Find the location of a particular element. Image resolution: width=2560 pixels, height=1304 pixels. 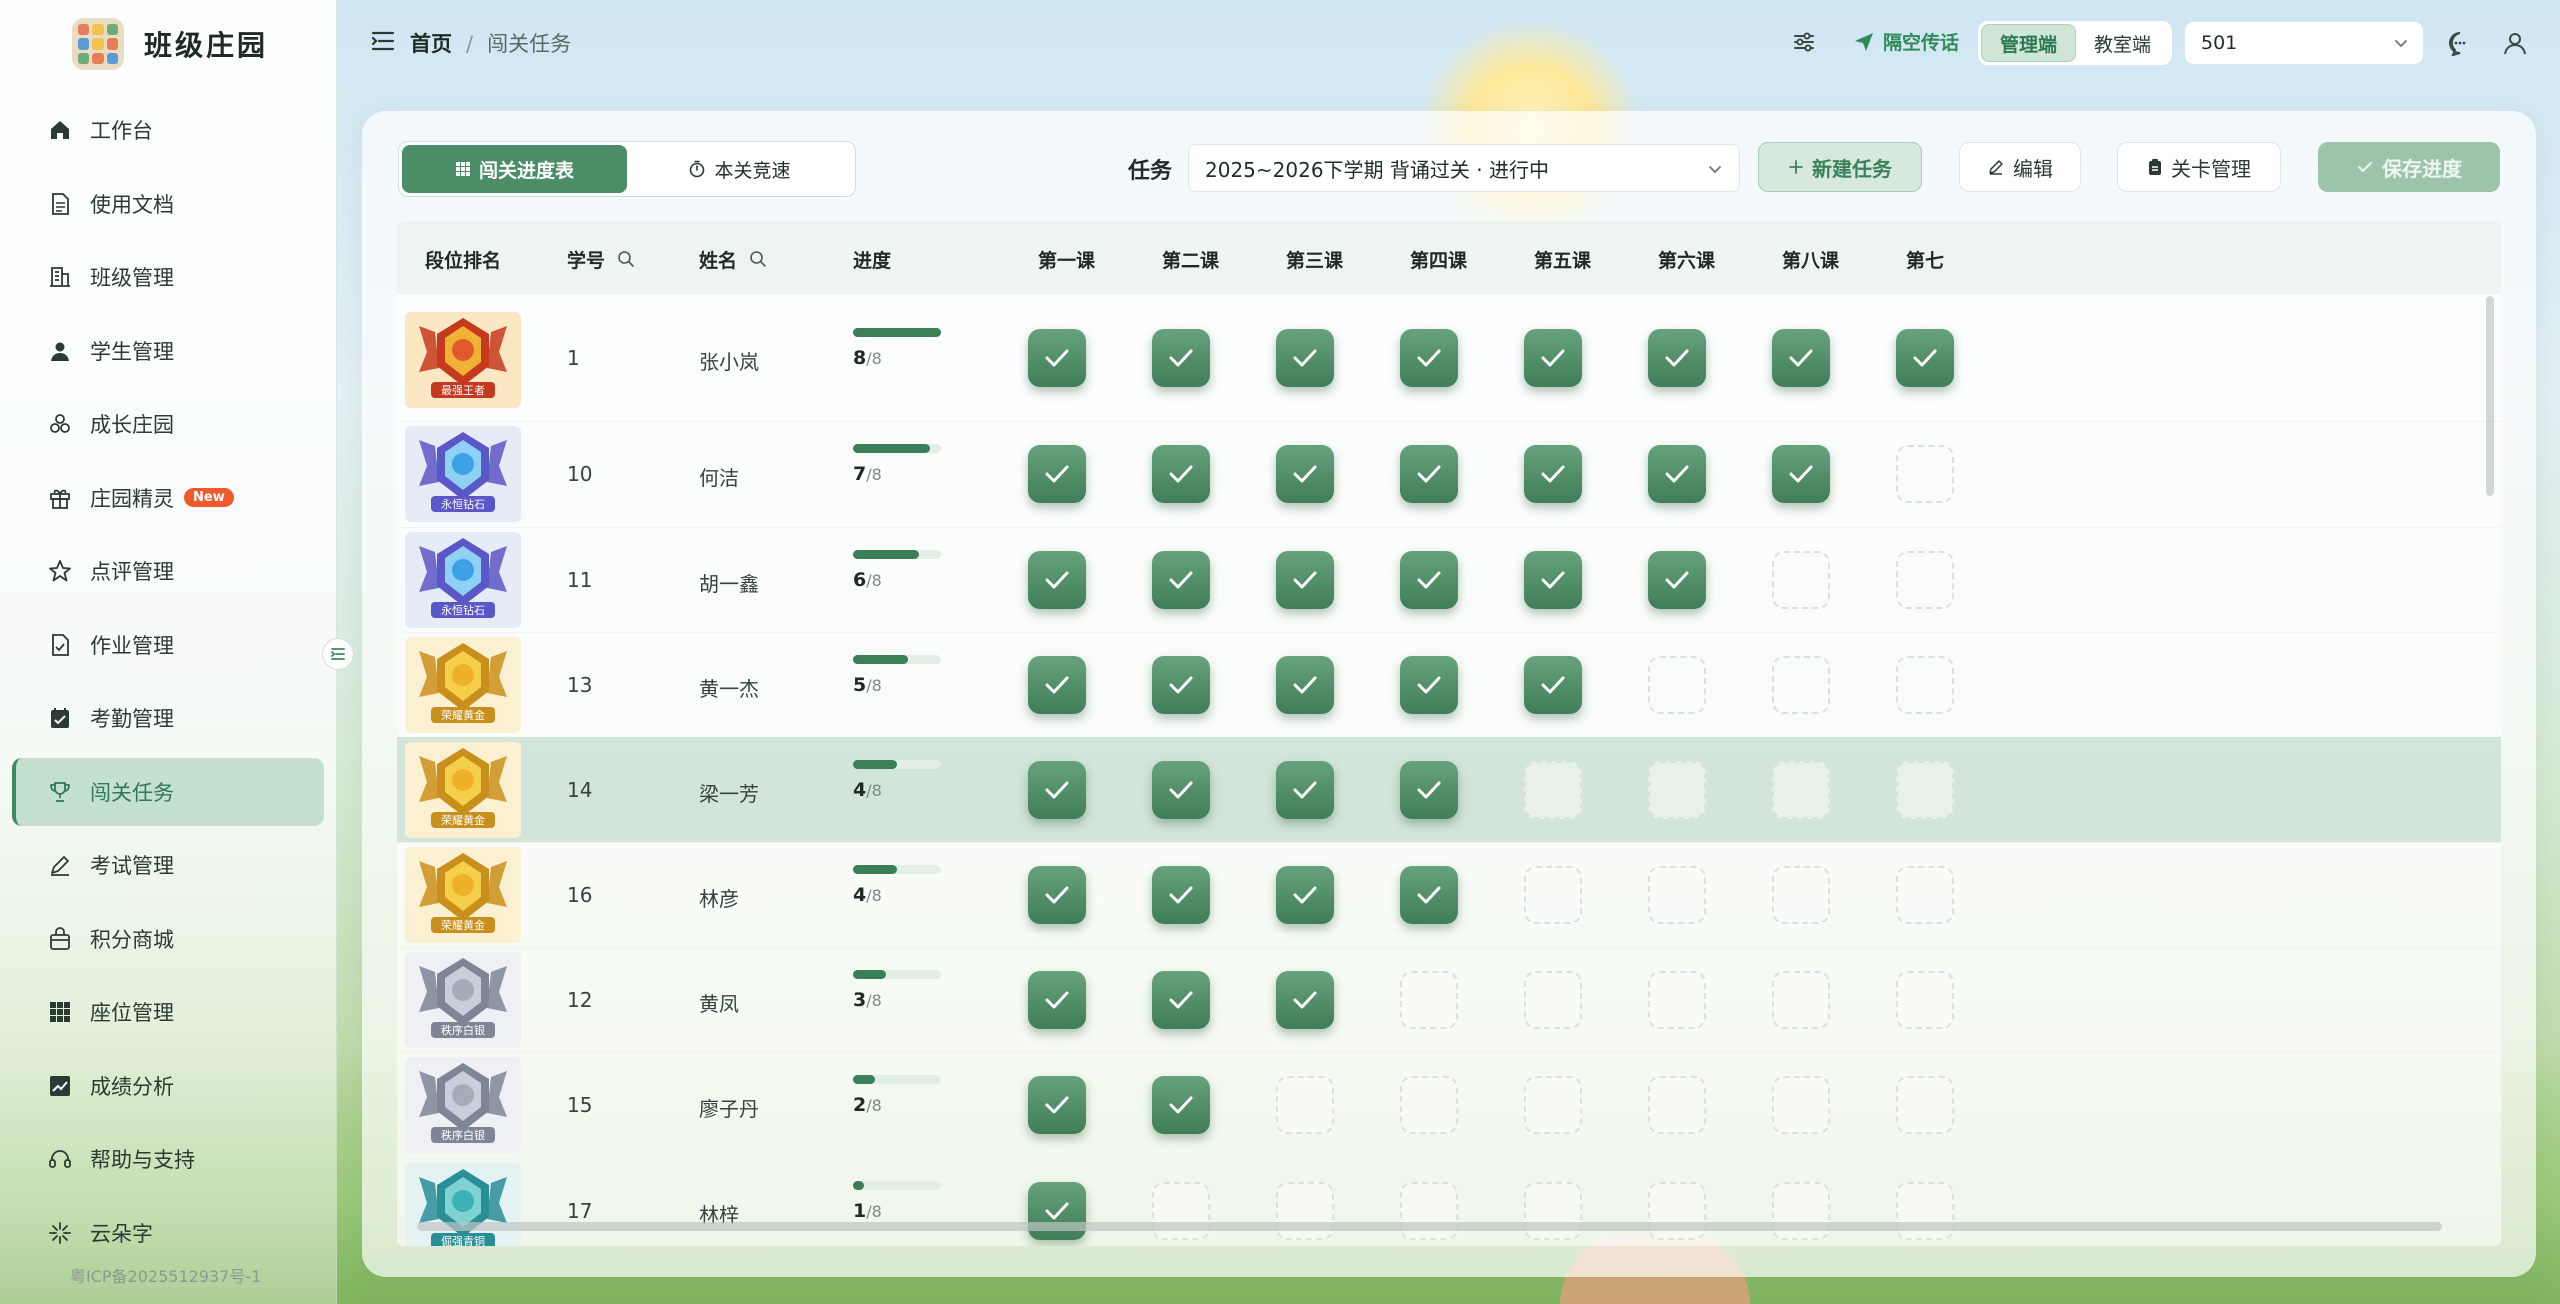

sidebar-item-14: 帮助与支持 is located at coordinates (168, 1159).